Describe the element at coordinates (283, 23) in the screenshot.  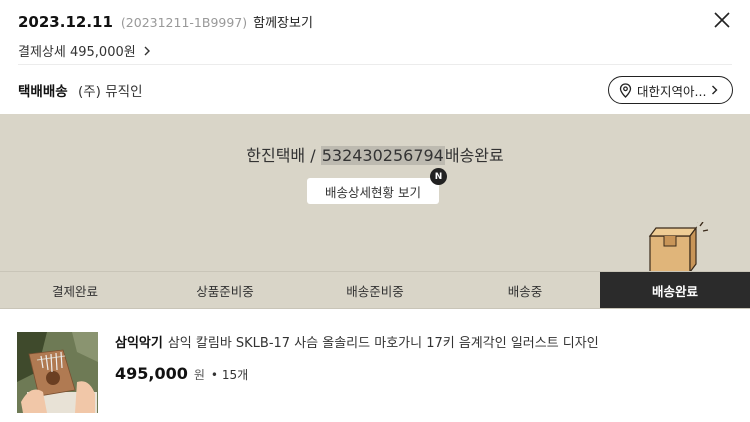
I see `together-shopping-label: 함께장보기` at that location.